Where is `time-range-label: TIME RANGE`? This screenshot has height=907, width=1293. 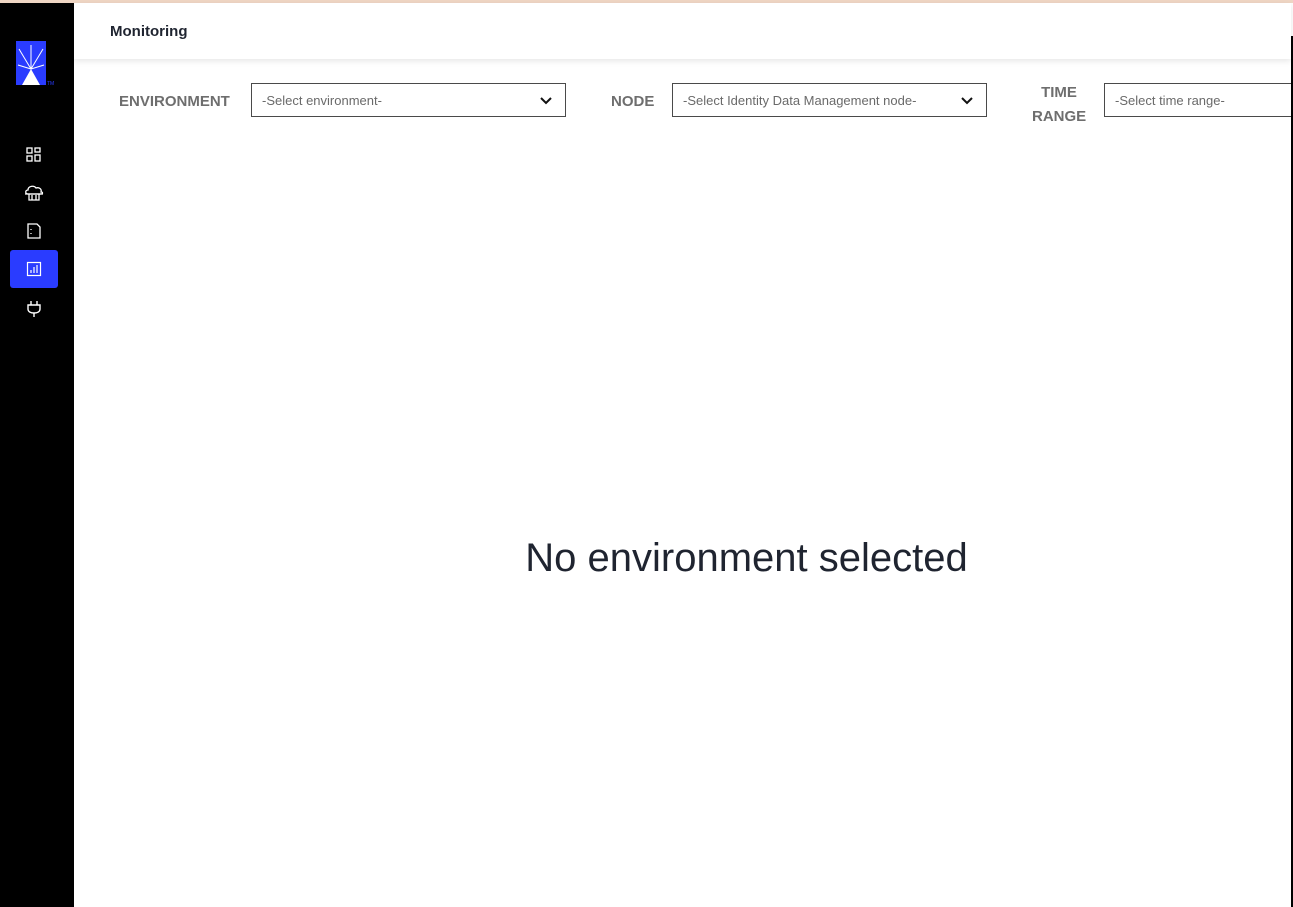
time-range-label: TIME RANGE is located at coordinates (1059, 105).